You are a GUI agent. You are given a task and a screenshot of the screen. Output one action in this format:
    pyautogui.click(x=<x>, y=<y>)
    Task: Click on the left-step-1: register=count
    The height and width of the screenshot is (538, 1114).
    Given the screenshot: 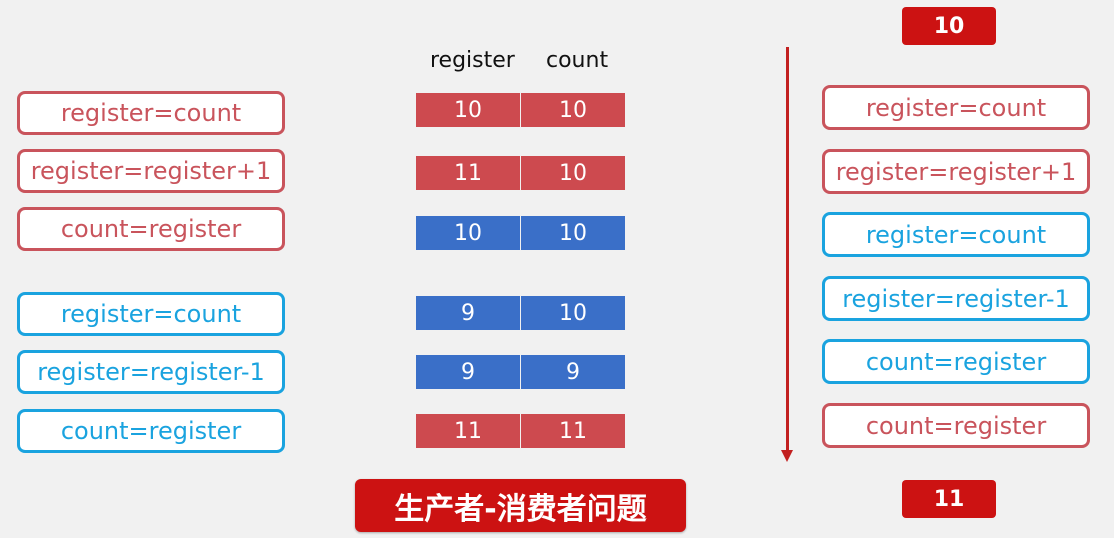 What is the action you would take?
    pyautogui.click(x=151, y=113)
    